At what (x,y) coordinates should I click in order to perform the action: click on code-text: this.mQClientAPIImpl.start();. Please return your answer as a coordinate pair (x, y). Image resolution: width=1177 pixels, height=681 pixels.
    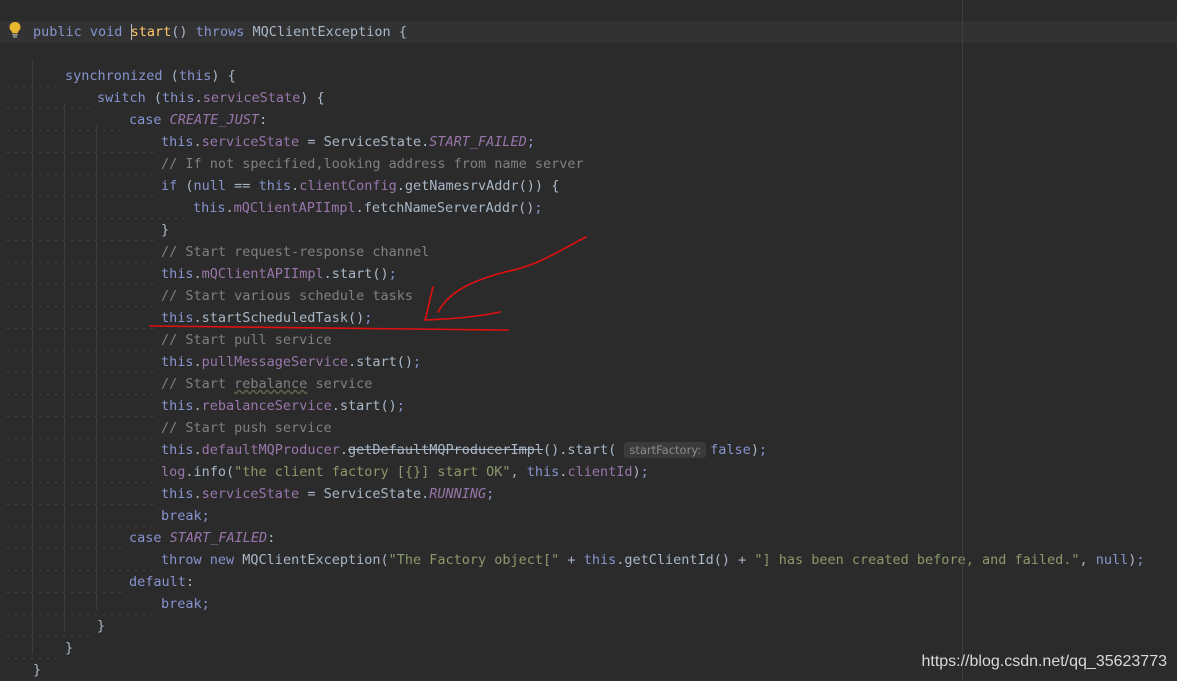
    Looking at the image, I should click on (279, 274).